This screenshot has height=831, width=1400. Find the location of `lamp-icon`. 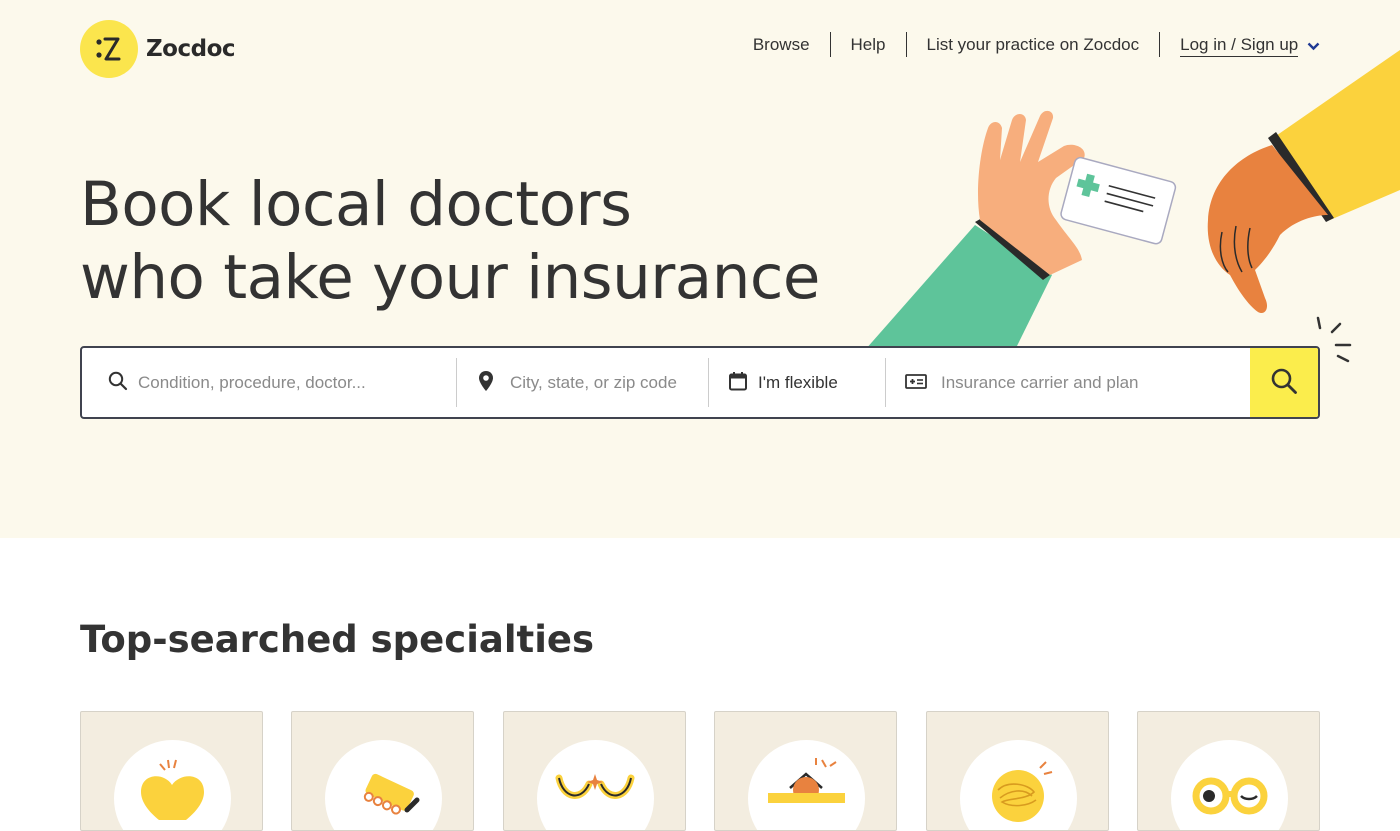

lamp-icon is located at coordinates (807, 780).